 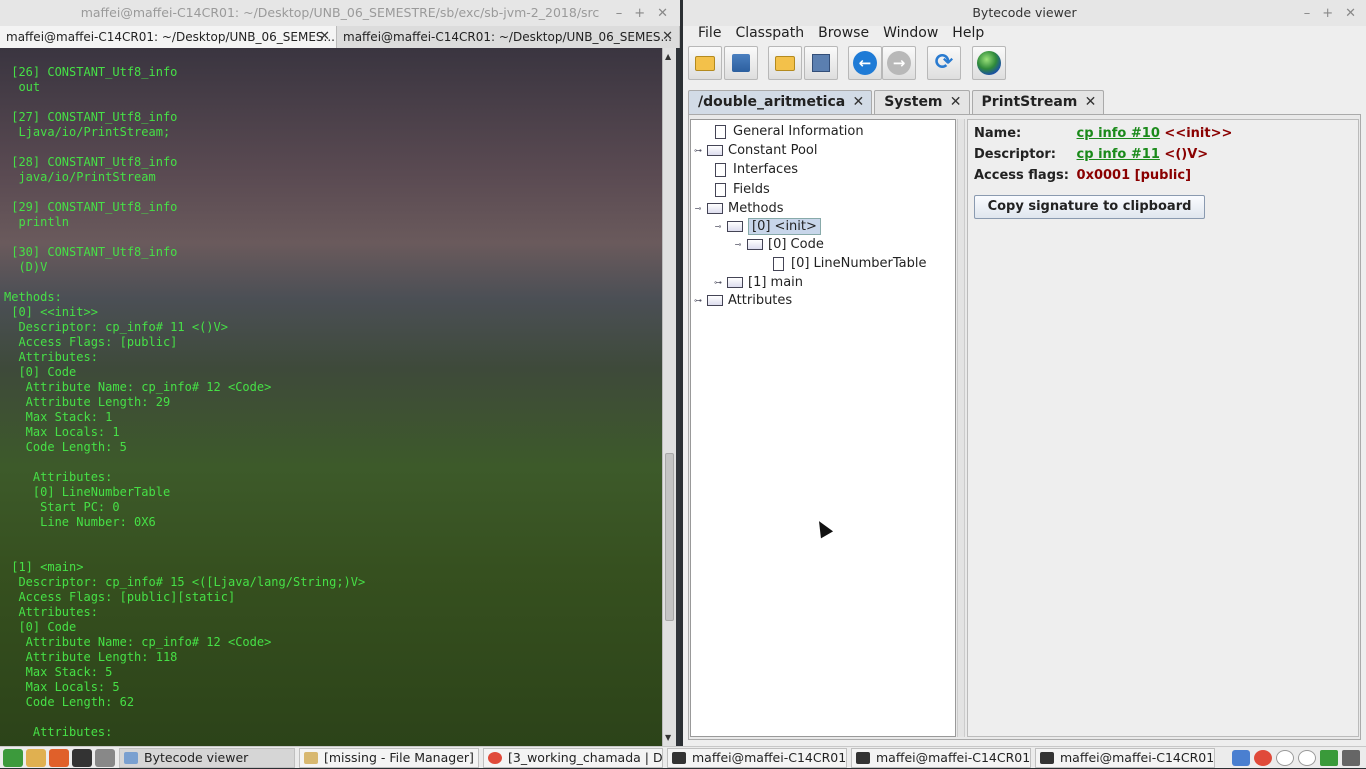 What do you see at coordinates (1015, 154) in the screenshot?
I see `descriptor-label: Descriptor:` at bounding box center [1015, 154].